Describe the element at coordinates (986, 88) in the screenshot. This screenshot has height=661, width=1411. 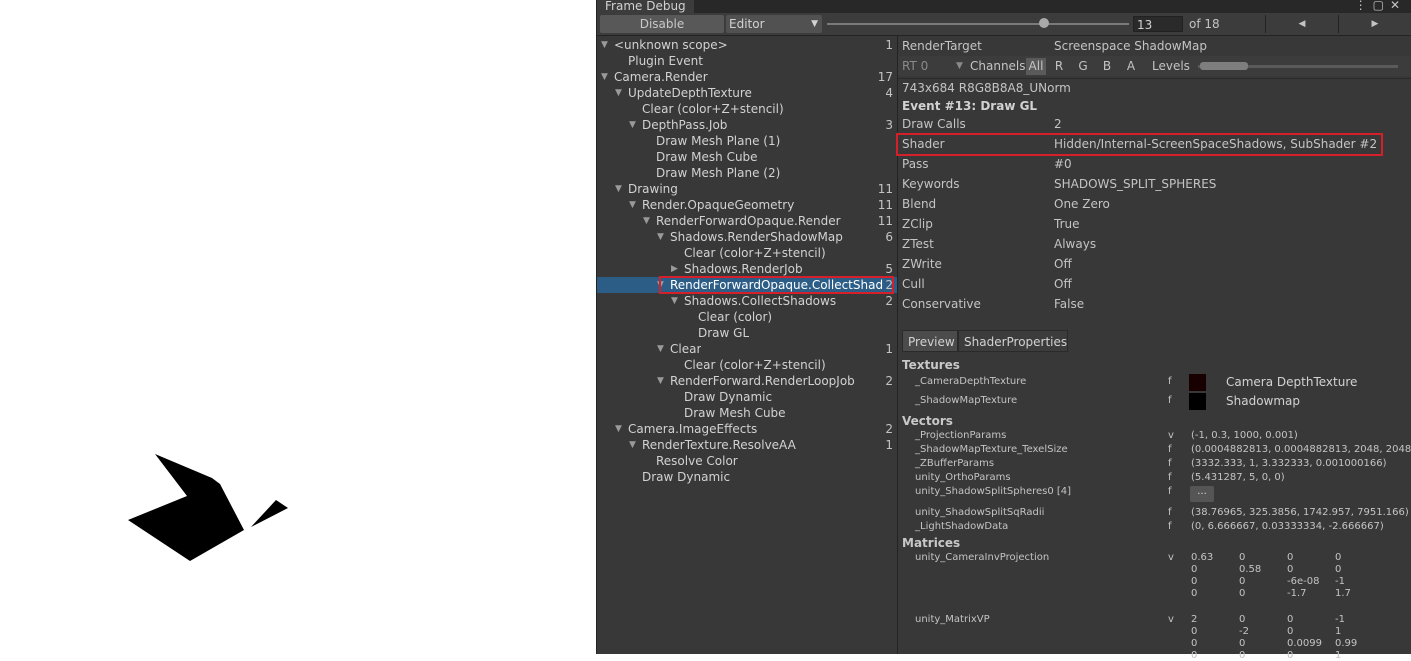
I see `texture-format: 743x684 R8G8B8A8_UNorm` at that location.